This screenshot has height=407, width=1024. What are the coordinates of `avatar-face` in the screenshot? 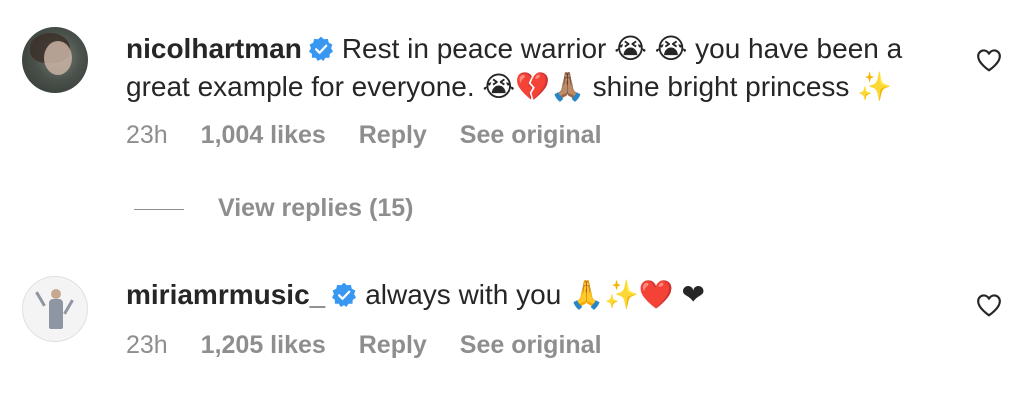 It's located at (58, 58).